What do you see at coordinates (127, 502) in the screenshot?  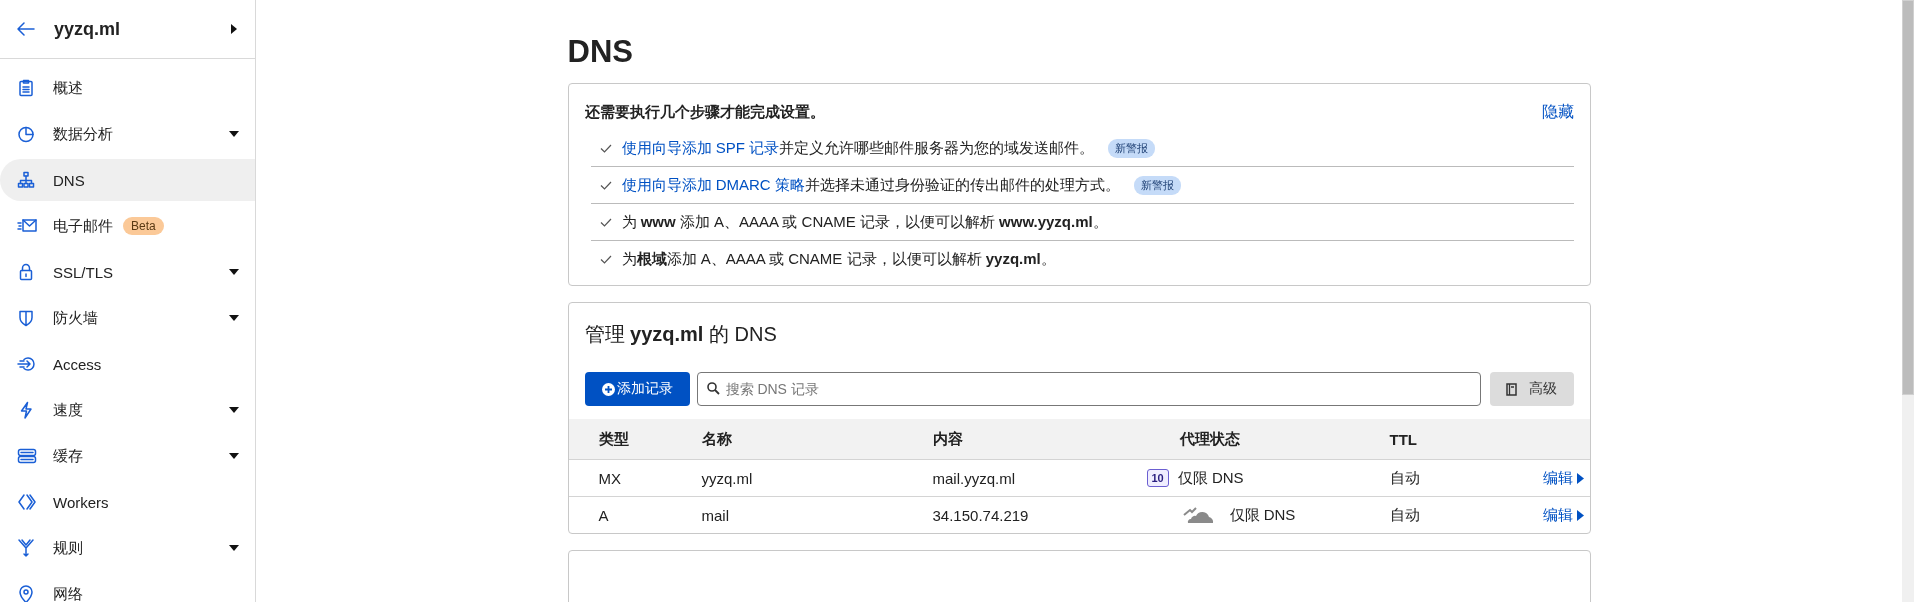 I see `sidebar-item: Workers` at bounding box center [127, 502].